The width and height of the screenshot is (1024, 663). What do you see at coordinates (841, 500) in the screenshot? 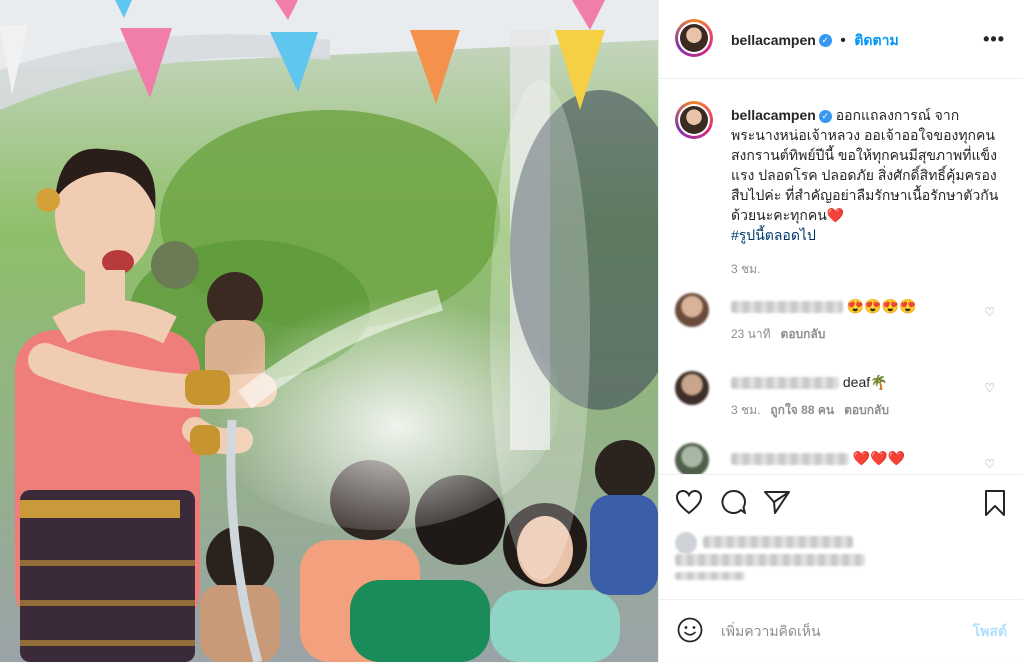
I see `action-bar` at bounding box center [841, 500].